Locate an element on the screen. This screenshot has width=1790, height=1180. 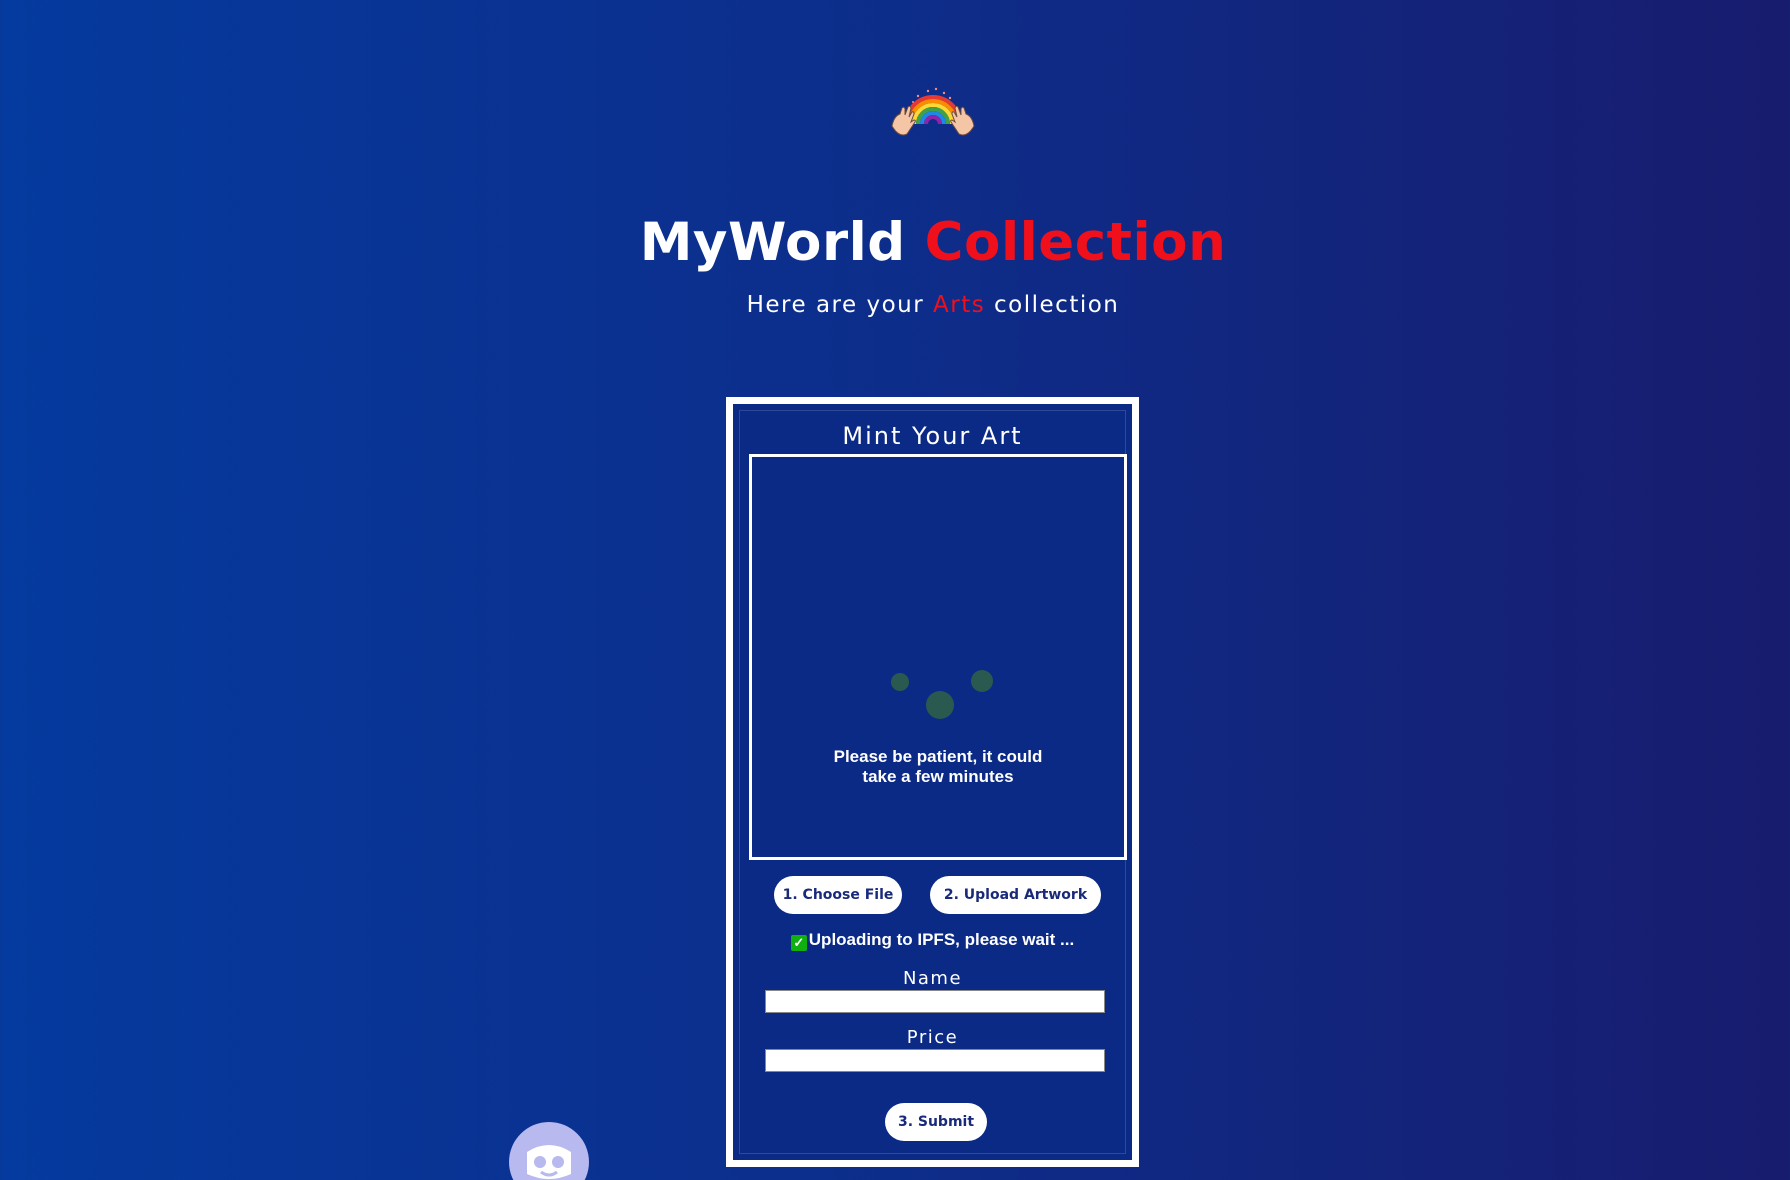
page-title: MyWorld Collection is located at coordinates (895, 243).